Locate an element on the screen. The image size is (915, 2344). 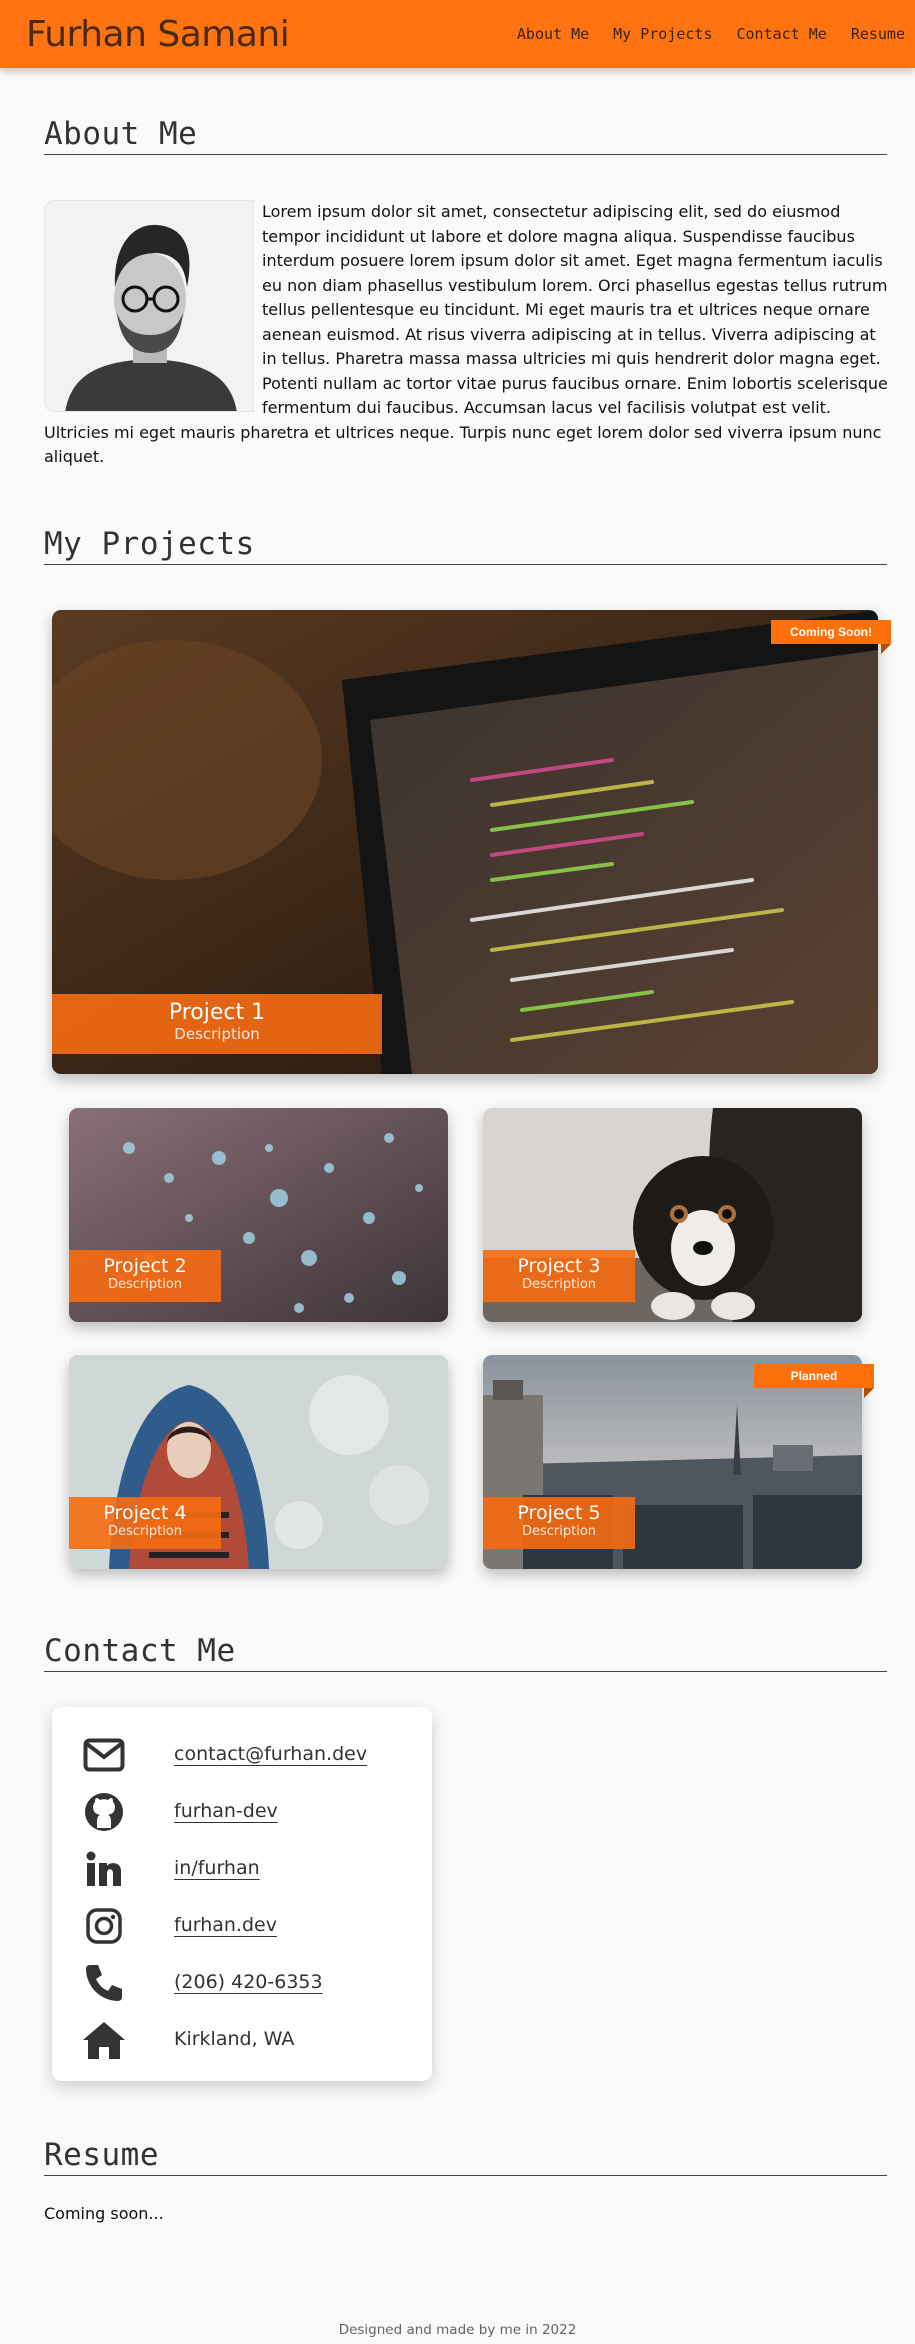
project-card-3: Project 3 Description is located at coordinates (672, 1215).